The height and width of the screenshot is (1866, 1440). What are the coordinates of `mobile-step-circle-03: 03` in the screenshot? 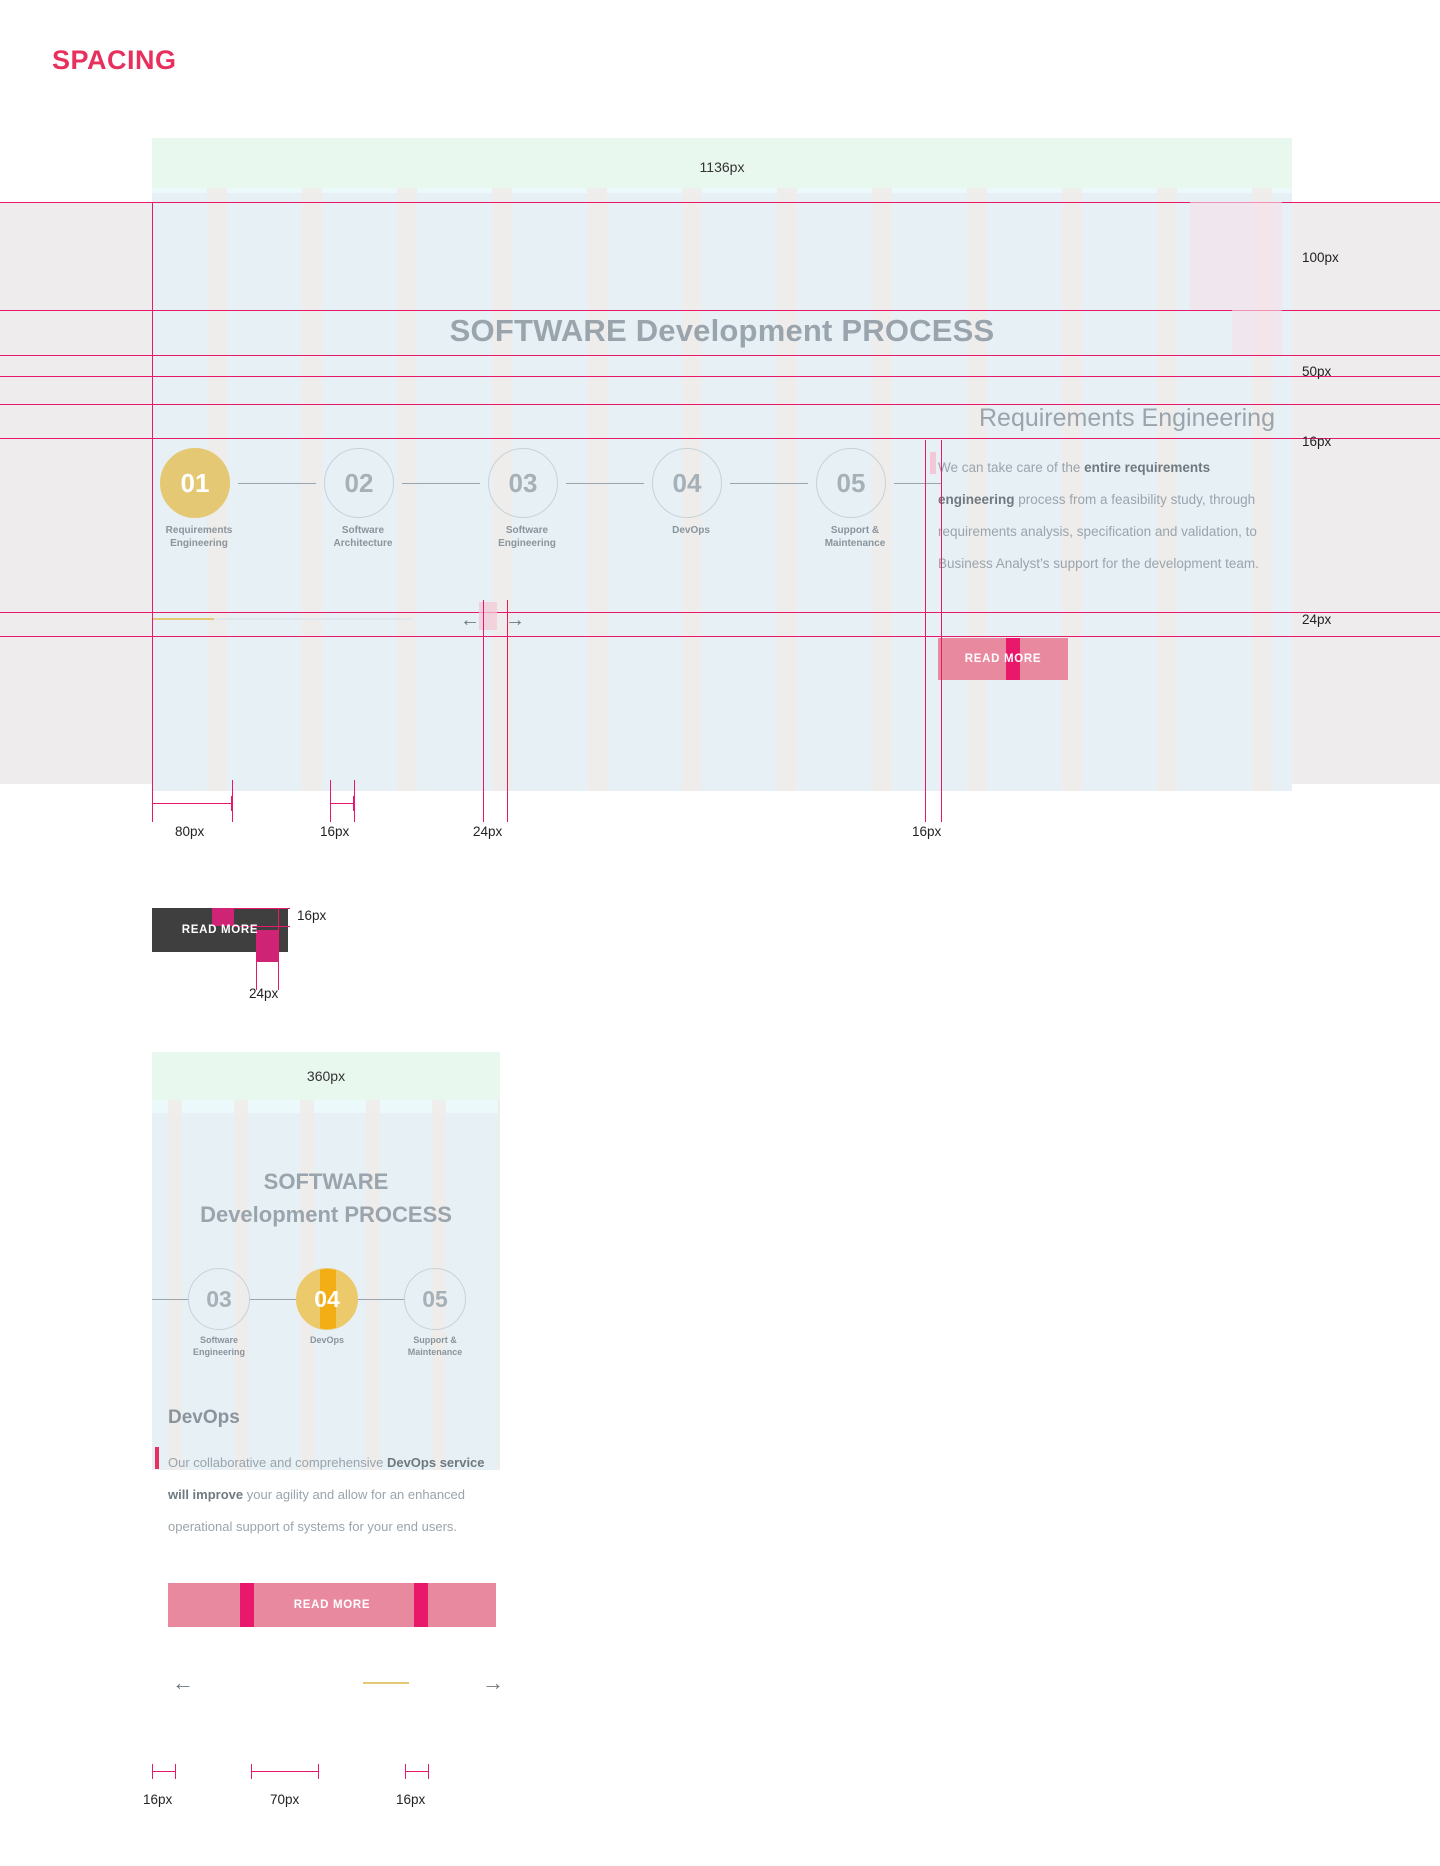 It's located at (219, 1299).